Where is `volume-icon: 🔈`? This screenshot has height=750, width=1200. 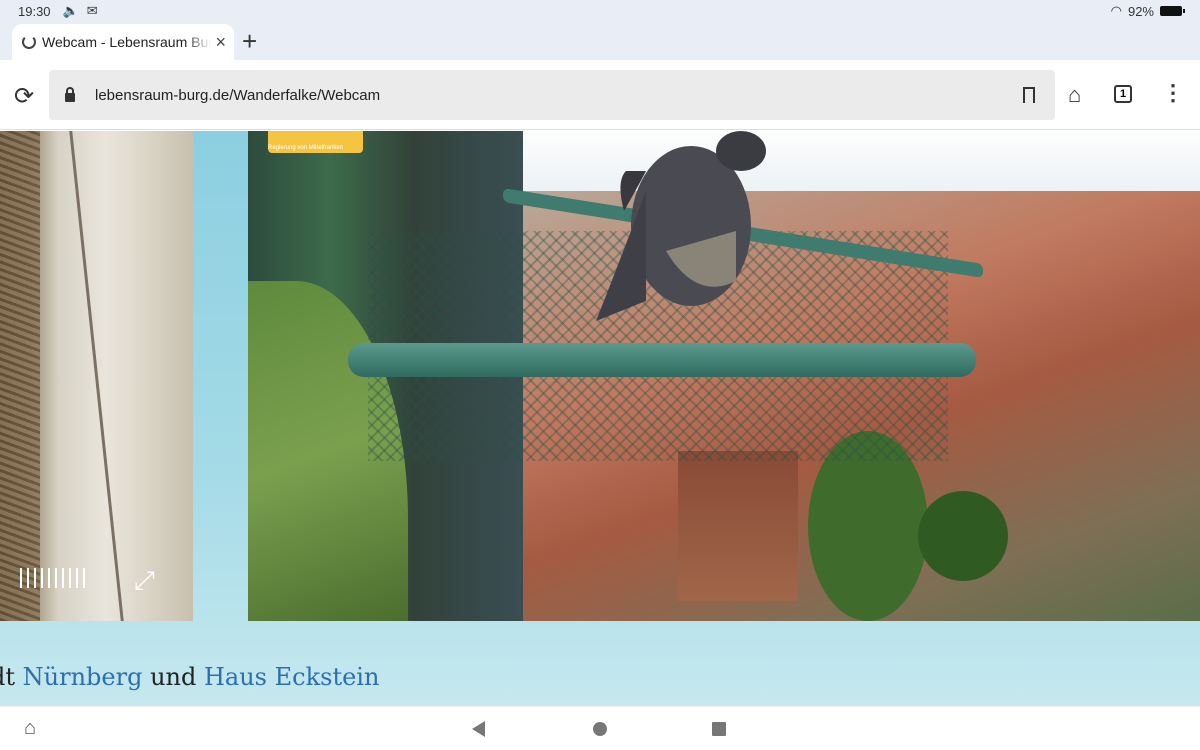
volume-icon: 🔈 is located at coordinates (70, 10).